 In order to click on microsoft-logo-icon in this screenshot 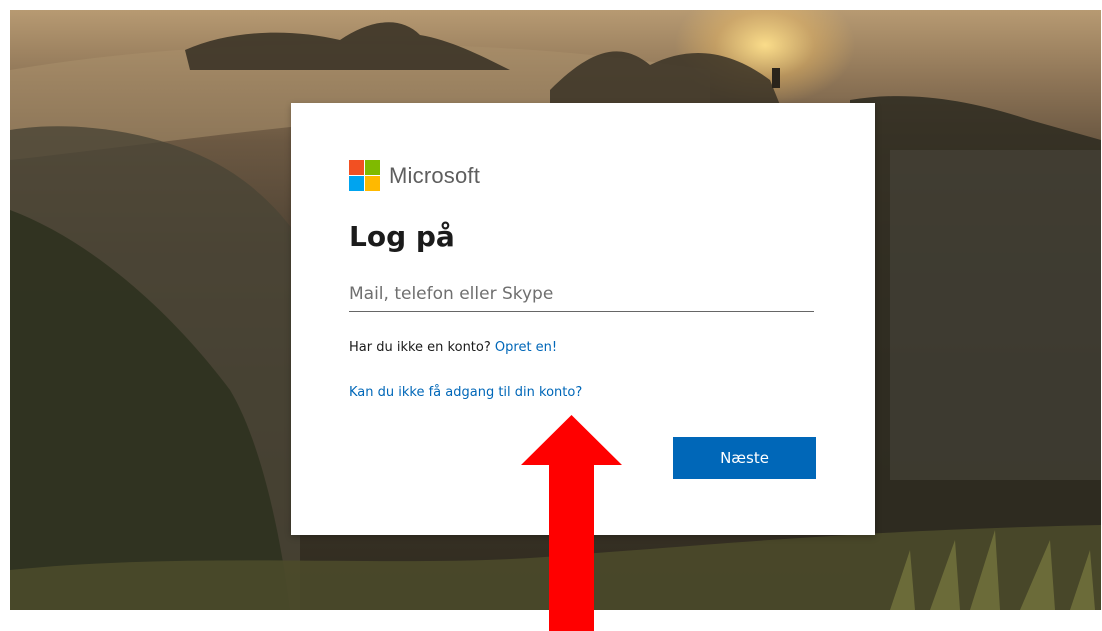, I will do `click(364, 175)`.